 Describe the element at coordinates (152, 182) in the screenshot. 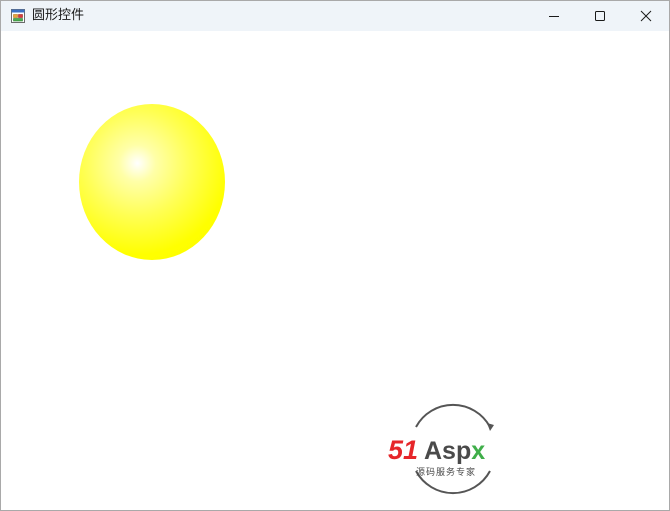

I see `circle-control` at that location.